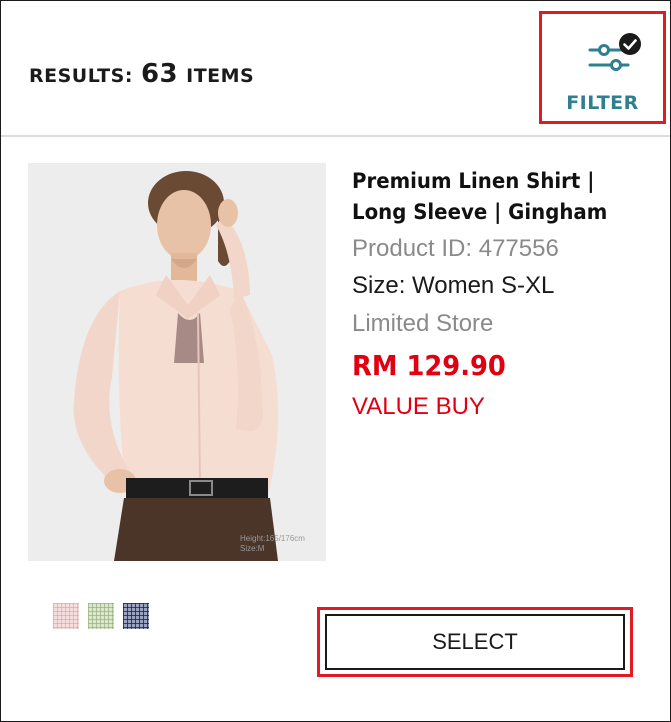 The width and height of the screenshot is (671, 722). I want to click on results-count: RESULTS: 63 ITEMS, so click(141, 74).